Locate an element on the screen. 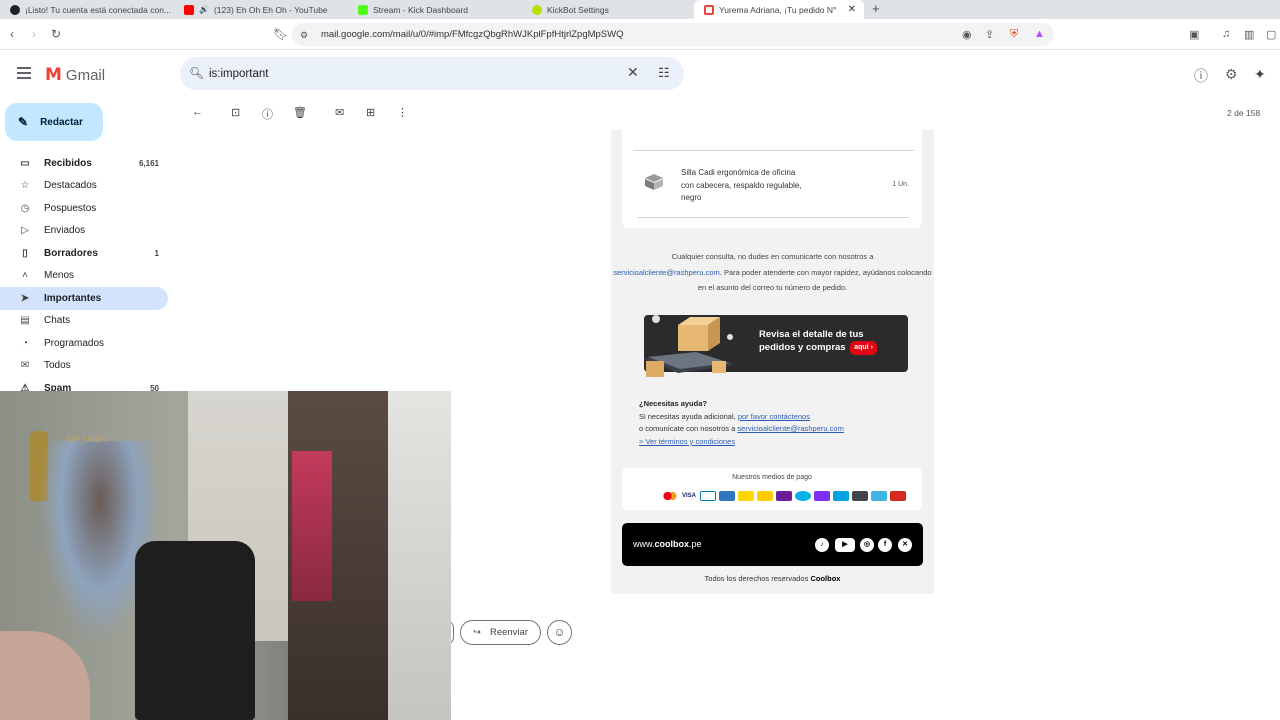  browser-tab: Stream - Kick Dashboard is located at coordinates (434, 9).